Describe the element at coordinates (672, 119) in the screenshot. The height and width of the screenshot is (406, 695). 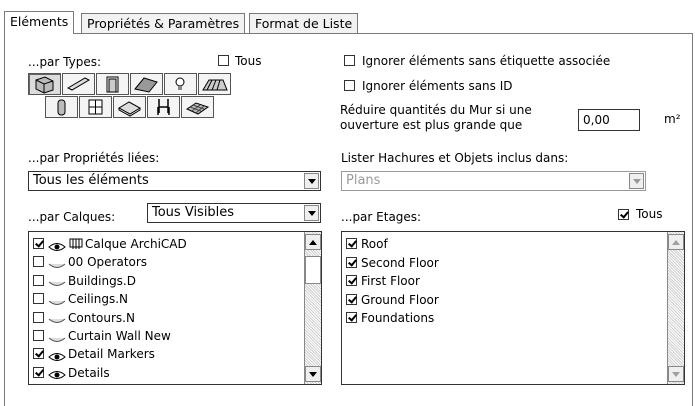
I see `reduce-unit: m²` at that location.